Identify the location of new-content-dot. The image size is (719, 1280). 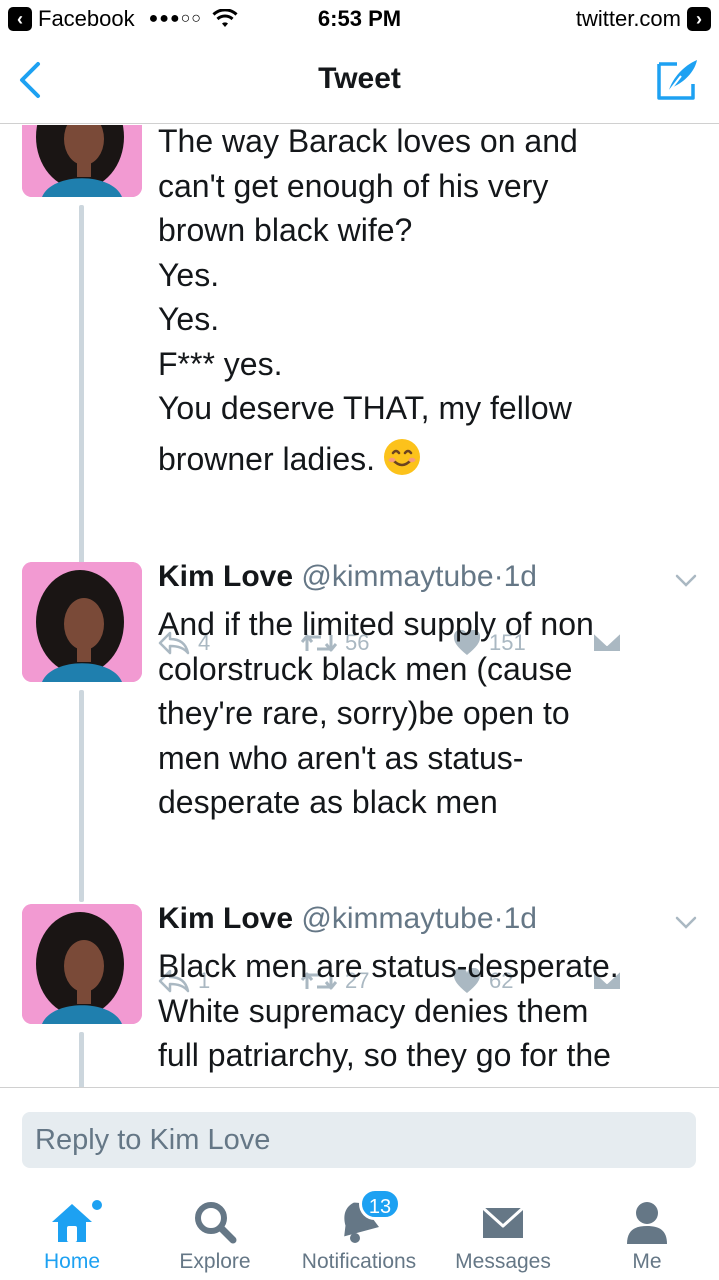
(97, 1205).